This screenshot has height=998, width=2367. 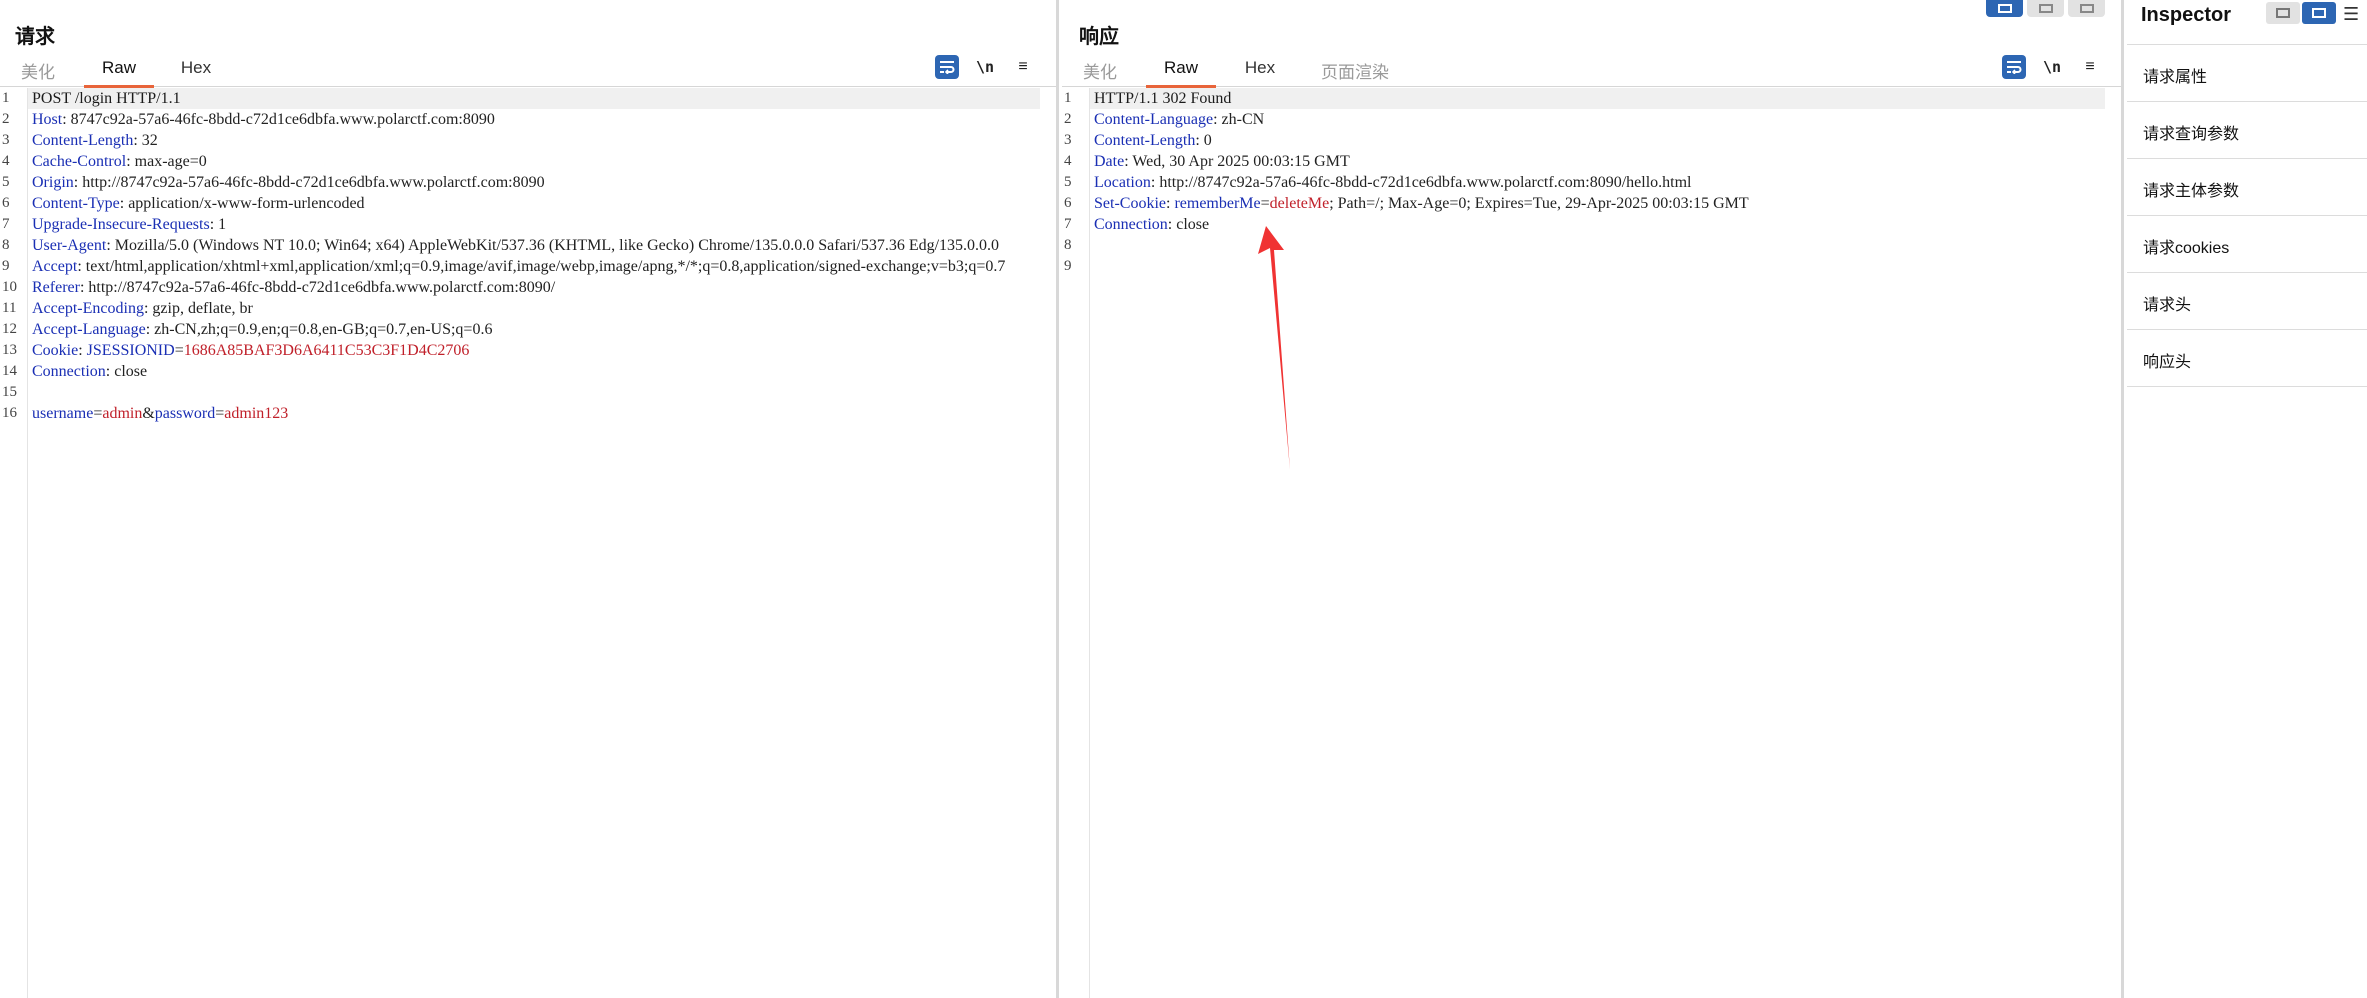 I want to click on inspector-list-icon, so click(x=2283, y=13).